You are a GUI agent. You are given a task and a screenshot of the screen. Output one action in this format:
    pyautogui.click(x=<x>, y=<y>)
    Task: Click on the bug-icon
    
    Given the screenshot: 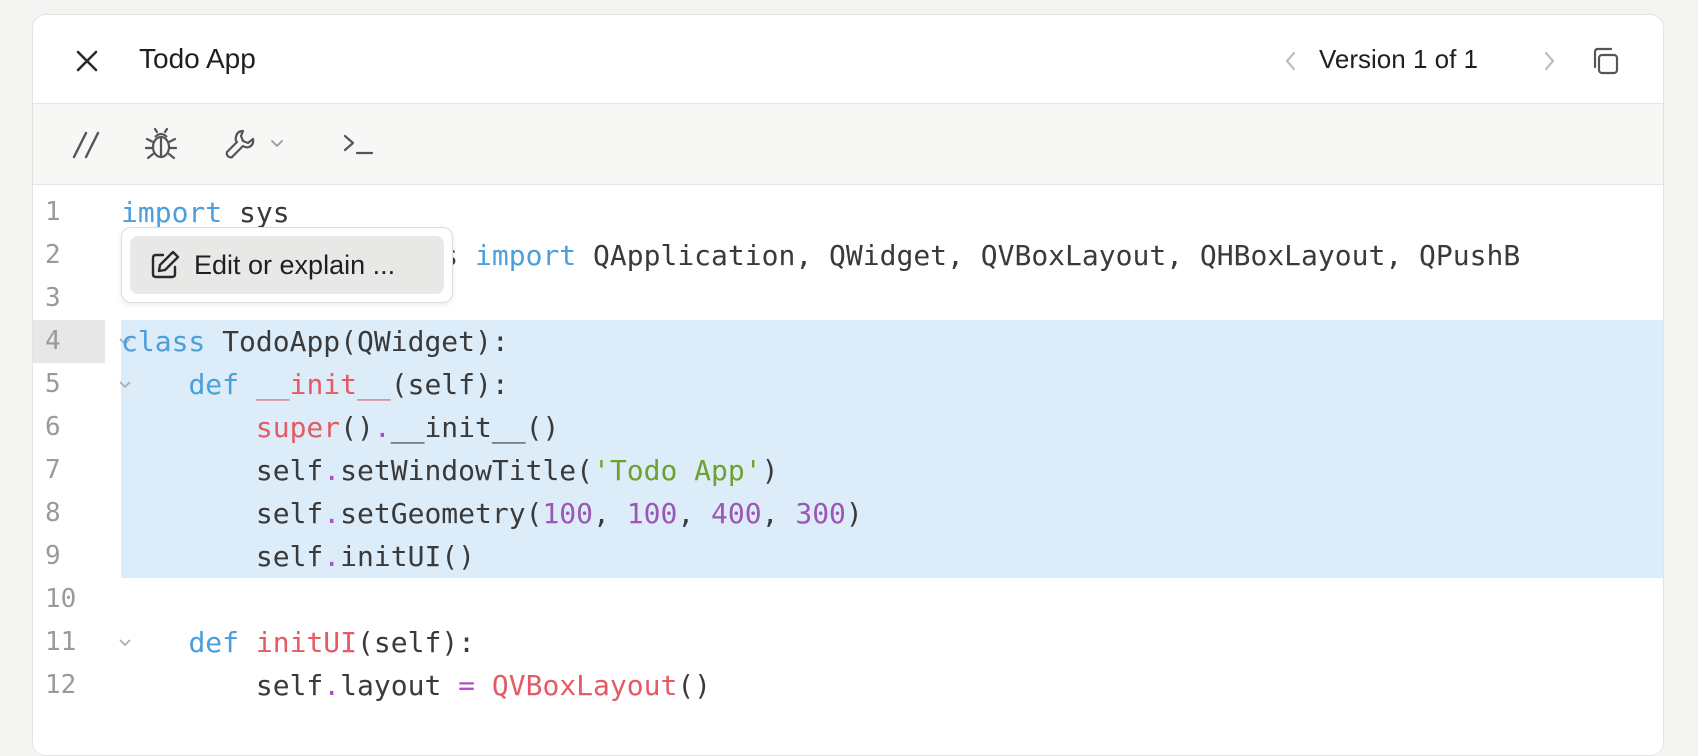 What is the action you would take?
    pyautogui.click(x=161, y=143)
    